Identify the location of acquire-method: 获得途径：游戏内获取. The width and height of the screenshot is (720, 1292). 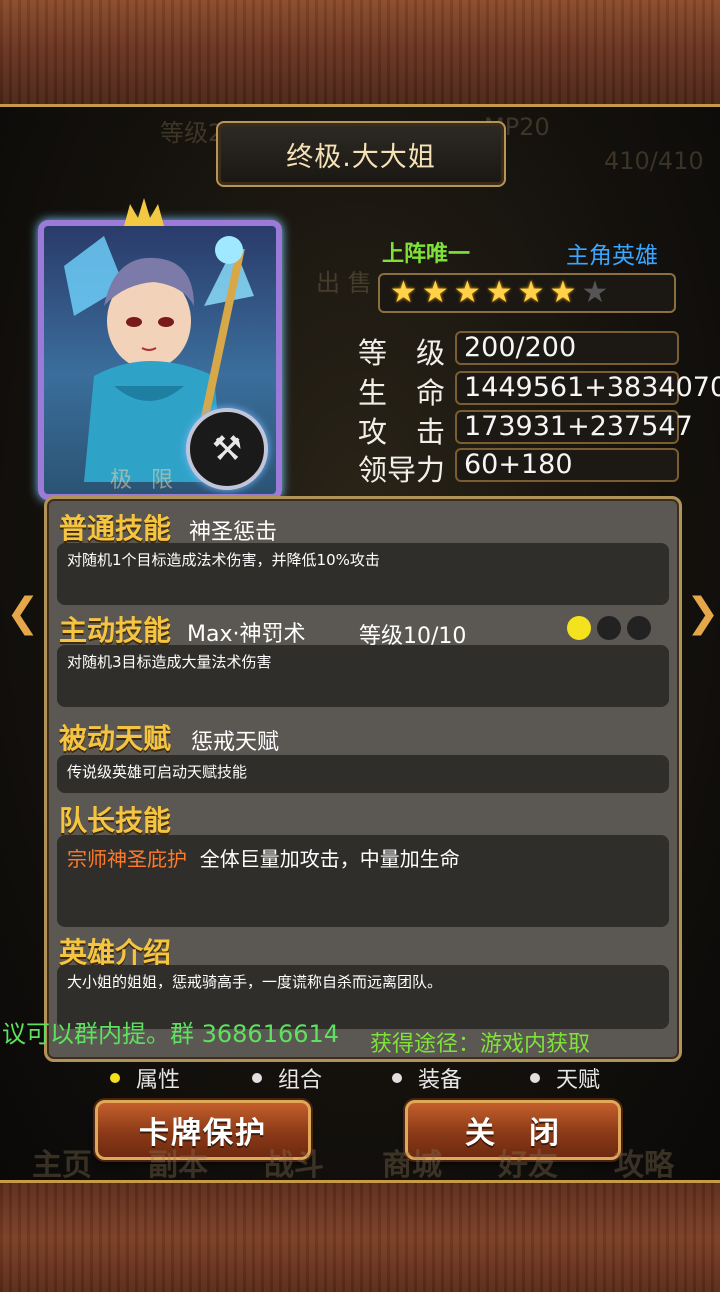
(480, 1044).